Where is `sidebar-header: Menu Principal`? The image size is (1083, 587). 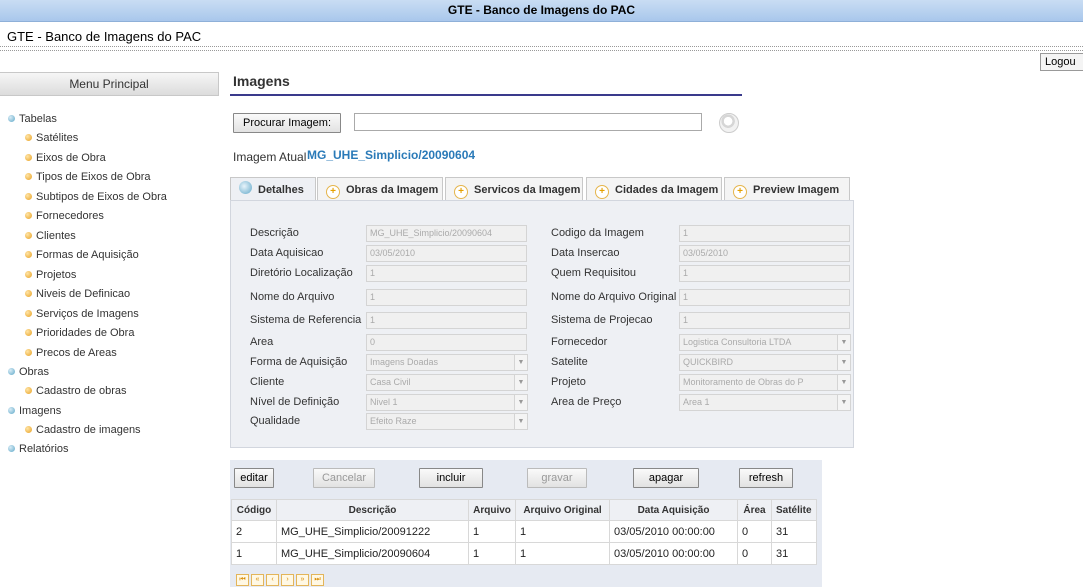 sidebar-header: Menu Principal is located at coordinates (109, 84).